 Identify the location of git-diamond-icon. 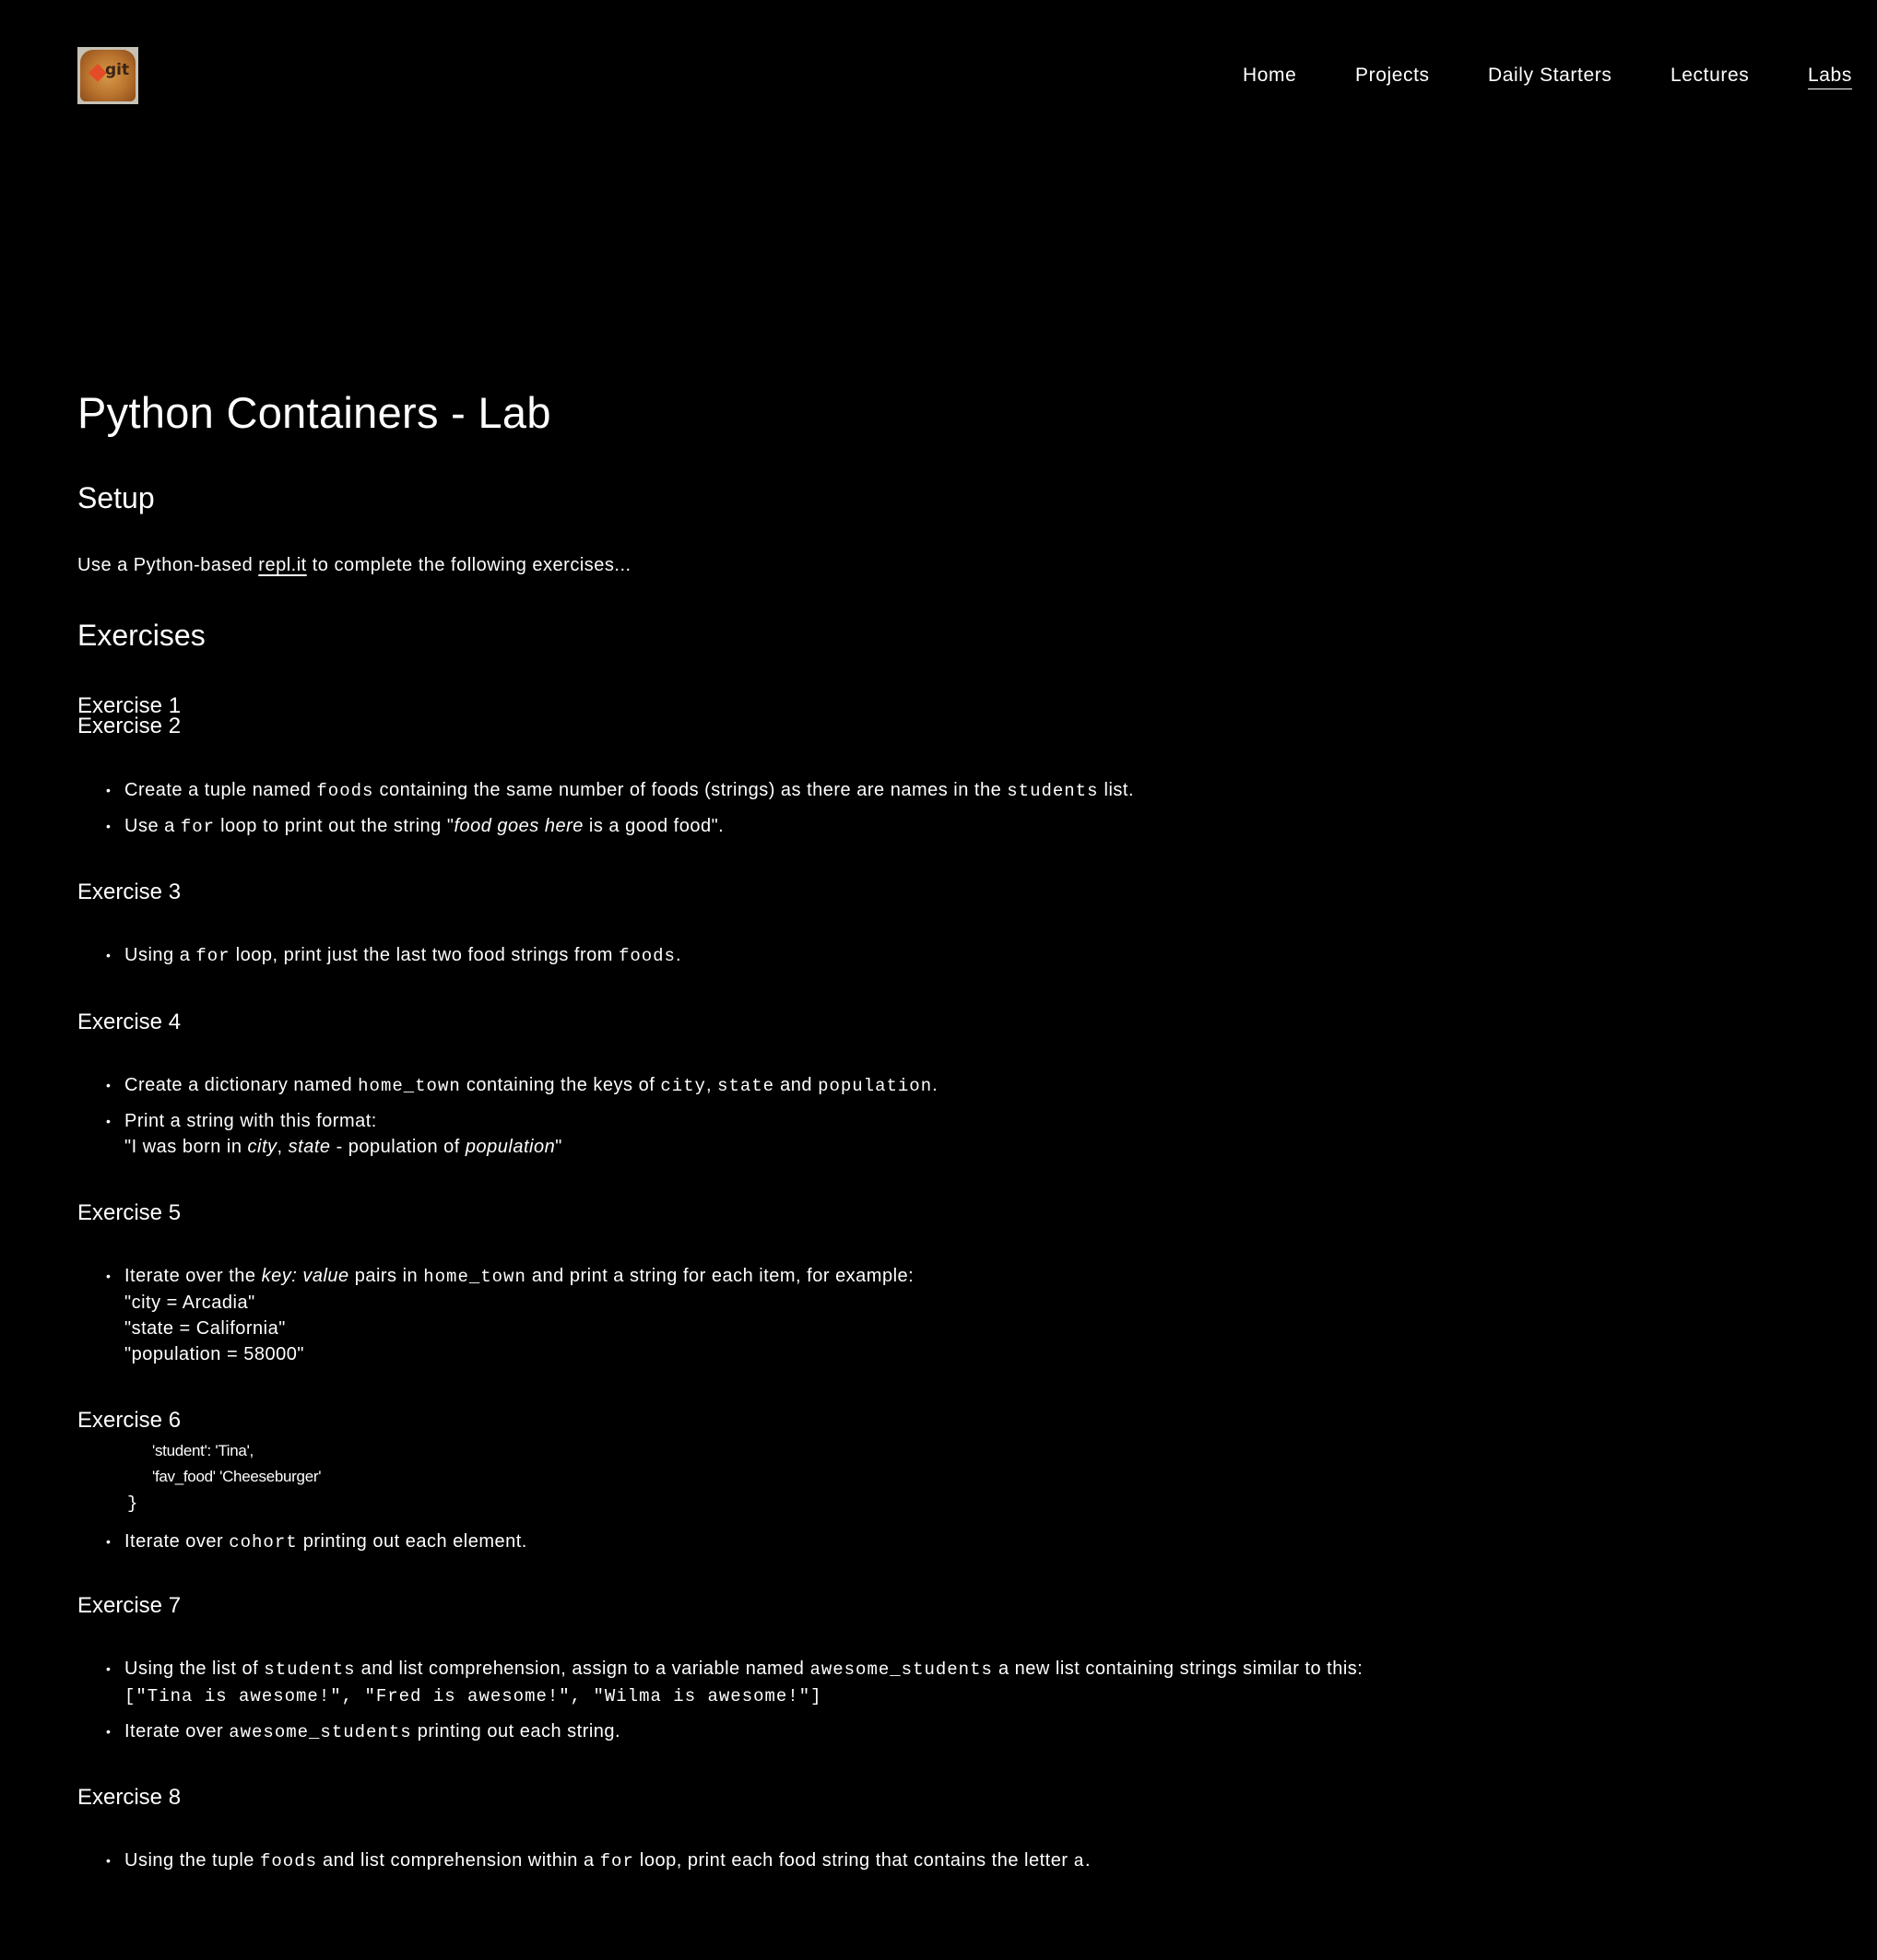
(98, 73).